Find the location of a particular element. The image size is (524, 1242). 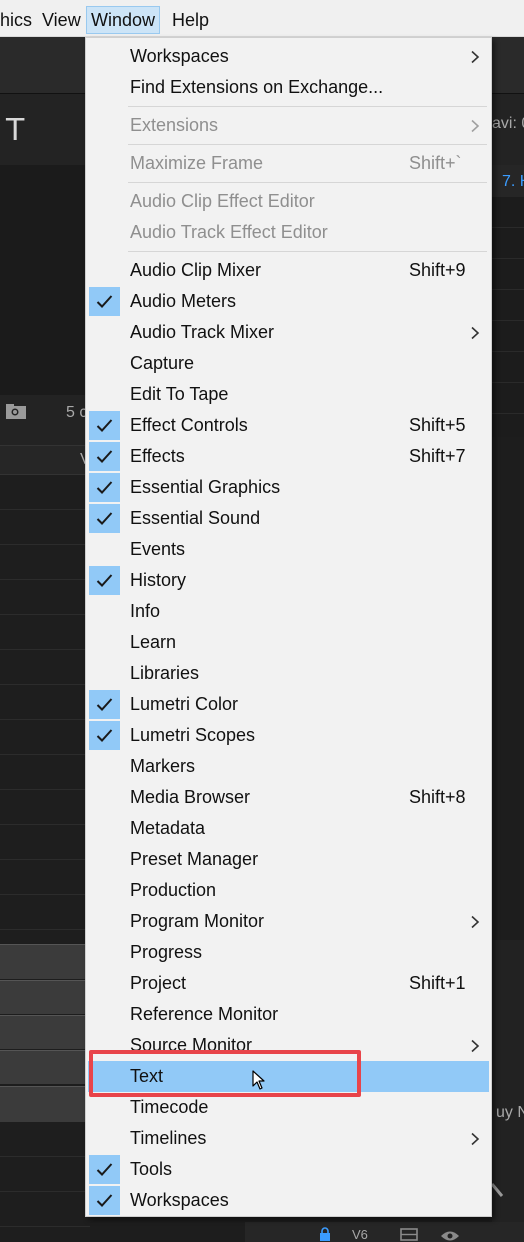

menu-item-shortcut: Shift+5 is located at coordinates (437, 425).